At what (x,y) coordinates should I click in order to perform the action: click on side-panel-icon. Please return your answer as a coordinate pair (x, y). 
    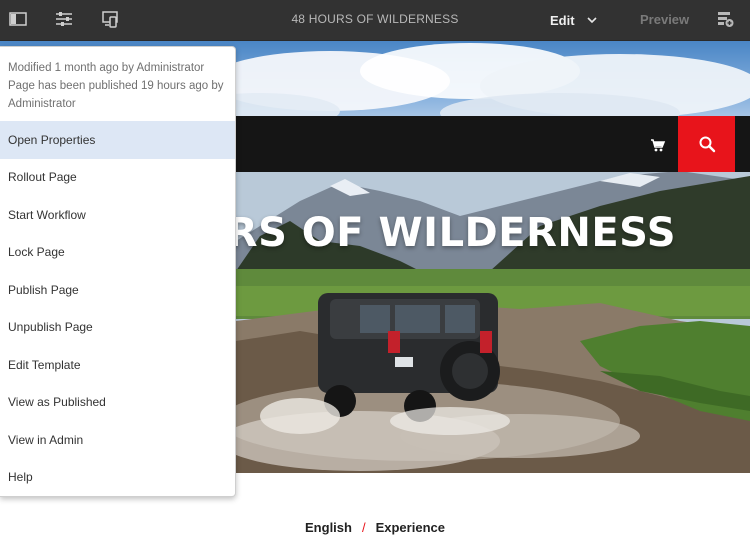
    Looking at the image, I should click on (18, 19).